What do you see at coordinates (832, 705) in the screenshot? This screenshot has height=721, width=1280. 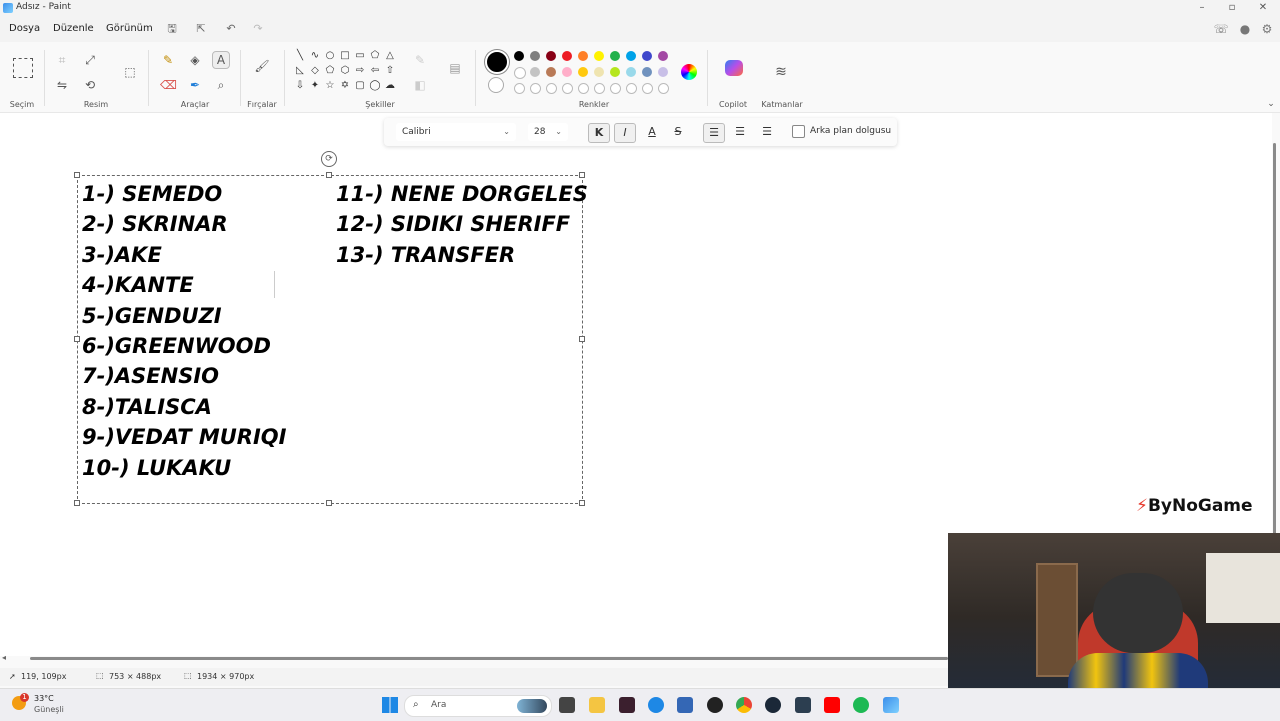 I see `youtube-icon` at bounding box center [832, 705].